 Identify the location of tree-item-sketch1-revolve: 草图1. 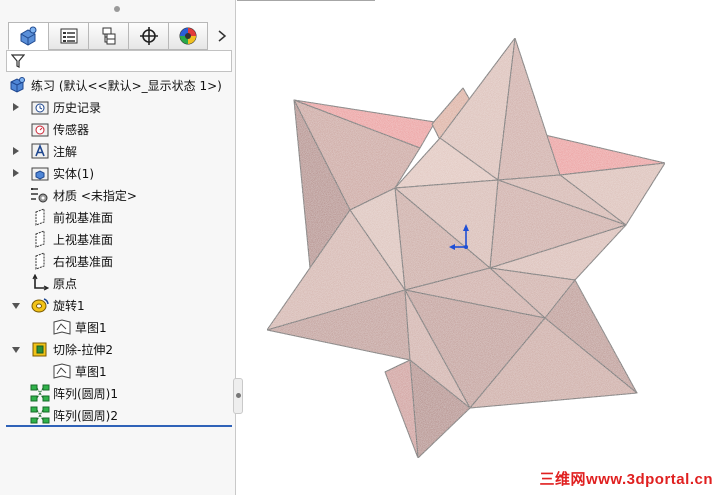
(79, 327).